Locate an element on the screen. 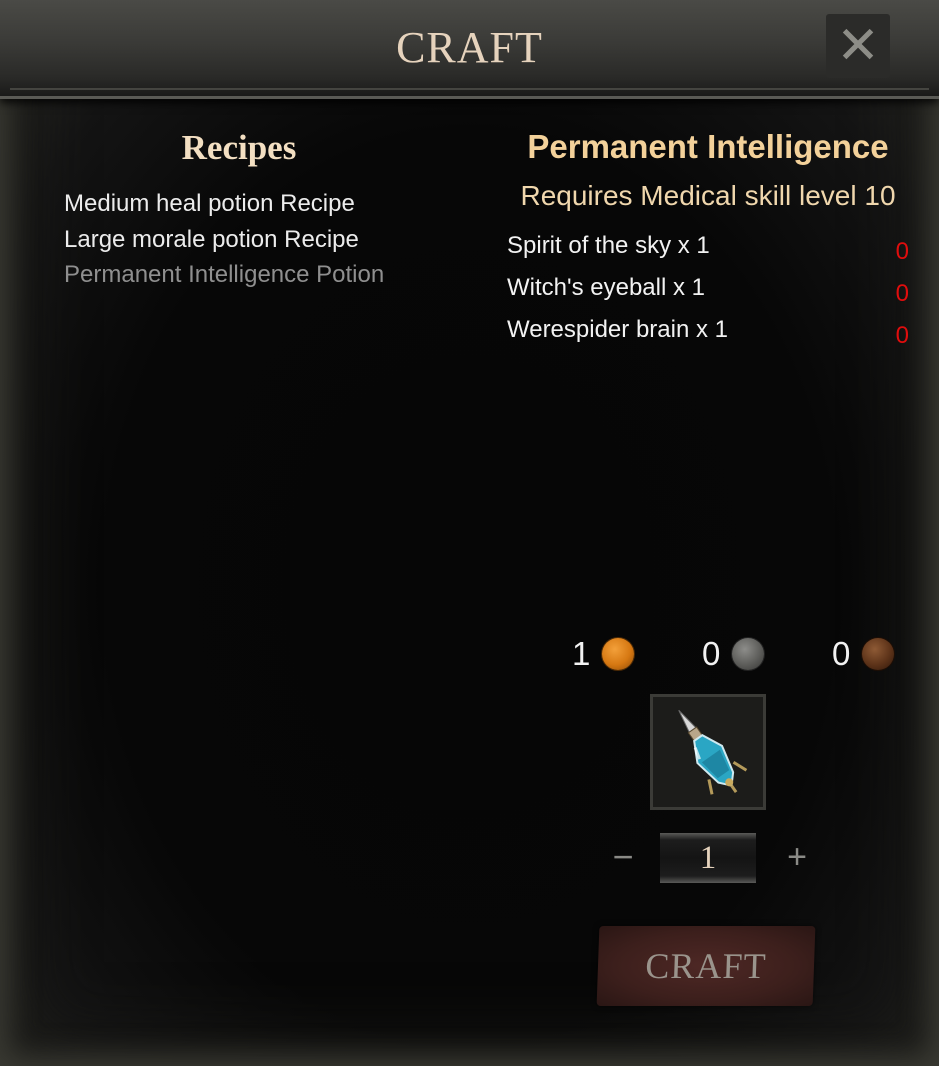  ingredient-name: Witch's eyeball x 1 is located at coordinates (606, 287).